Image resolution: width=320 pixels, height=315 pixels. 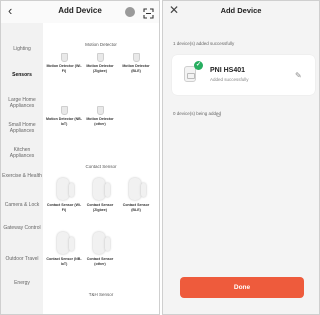 What do you see at coordinates (229, 79) in the screenshot?
I see `device-status: Added successfully` at bounding box center [229, 79].